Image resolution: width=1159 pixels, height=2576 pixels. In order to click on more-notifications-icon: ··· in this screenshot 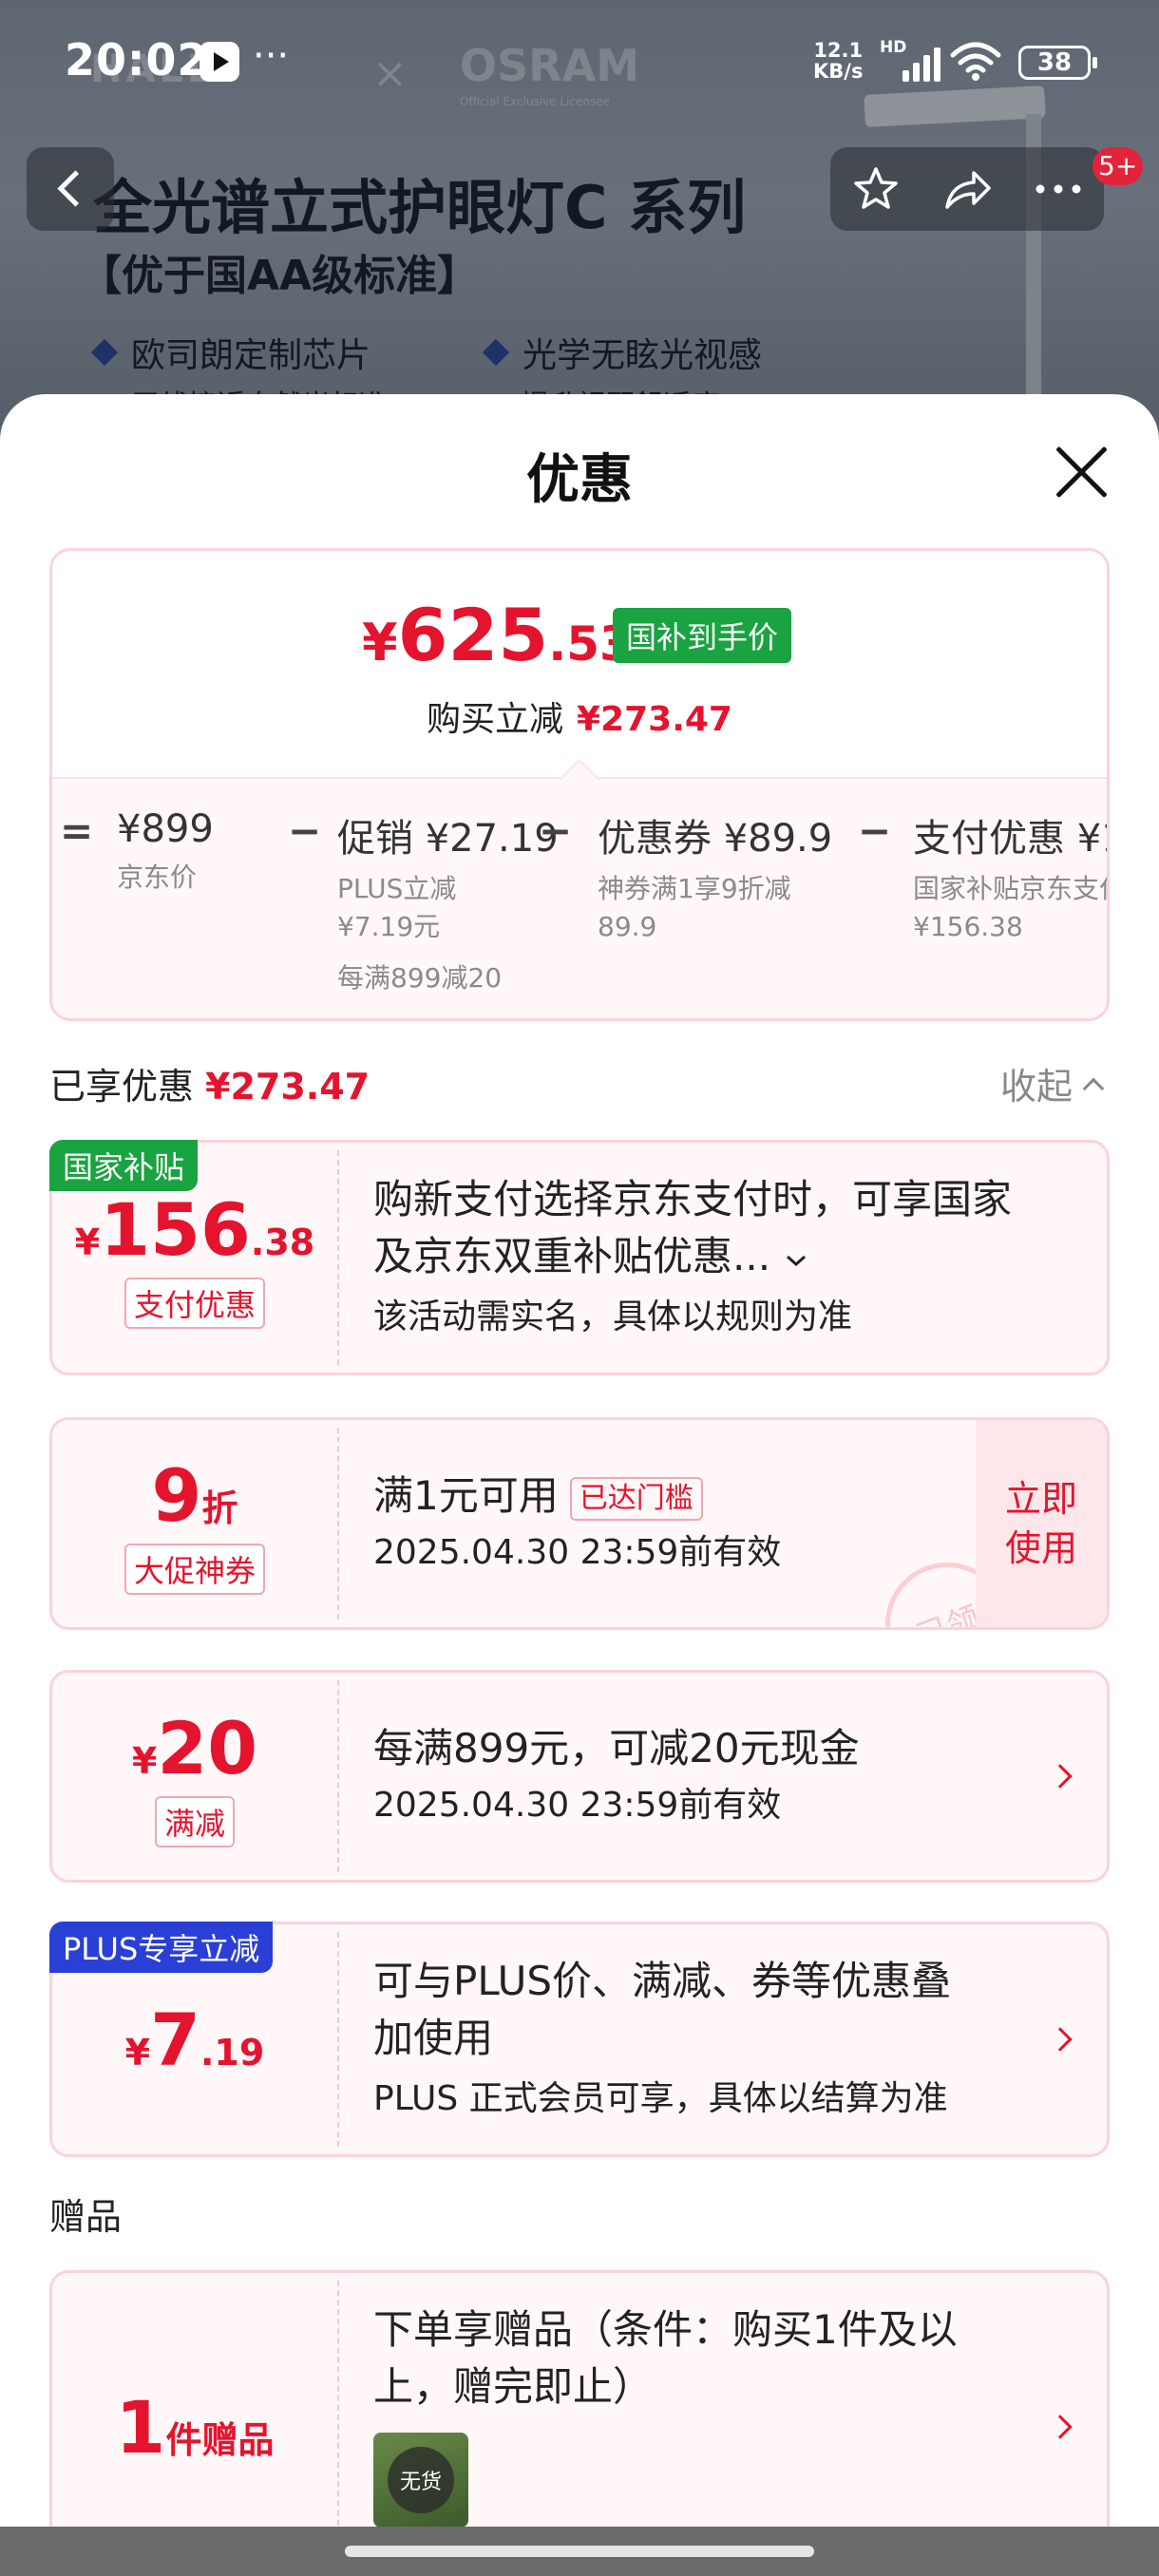, I will do `click(271, 56)`.